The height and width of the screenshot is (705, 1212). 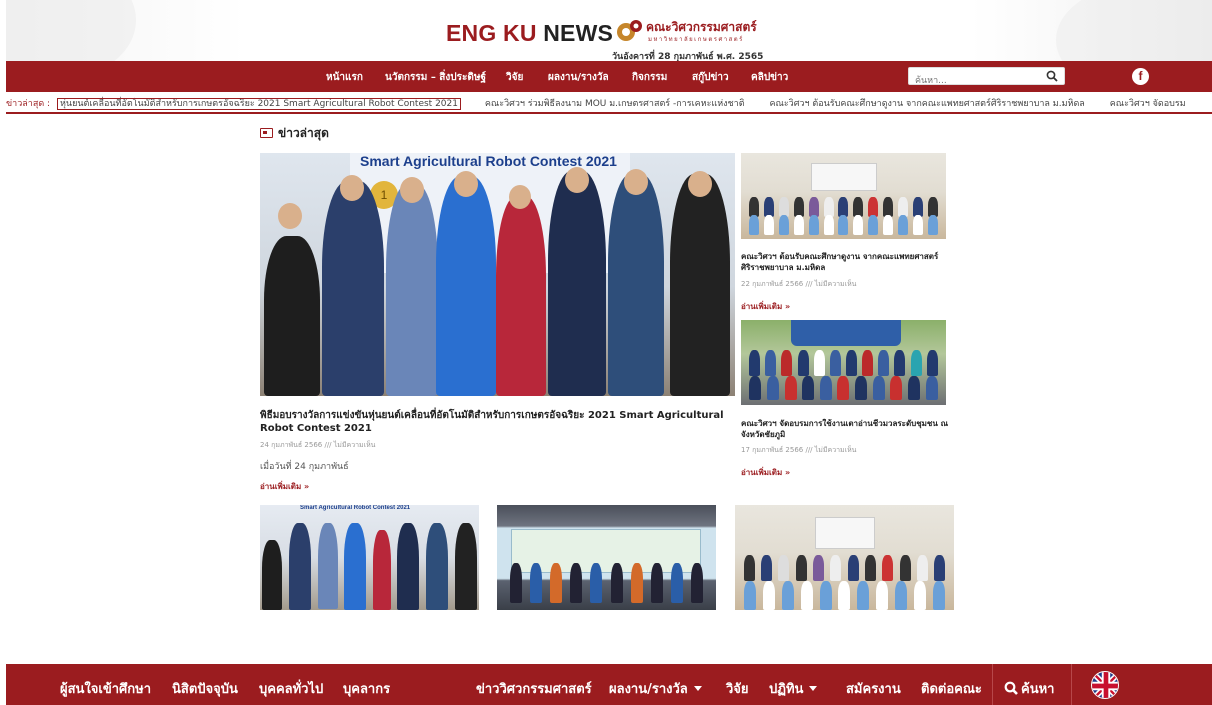 I want to click on section-title-text: ข่าวล่าสุด, so click(x=303, y=133).